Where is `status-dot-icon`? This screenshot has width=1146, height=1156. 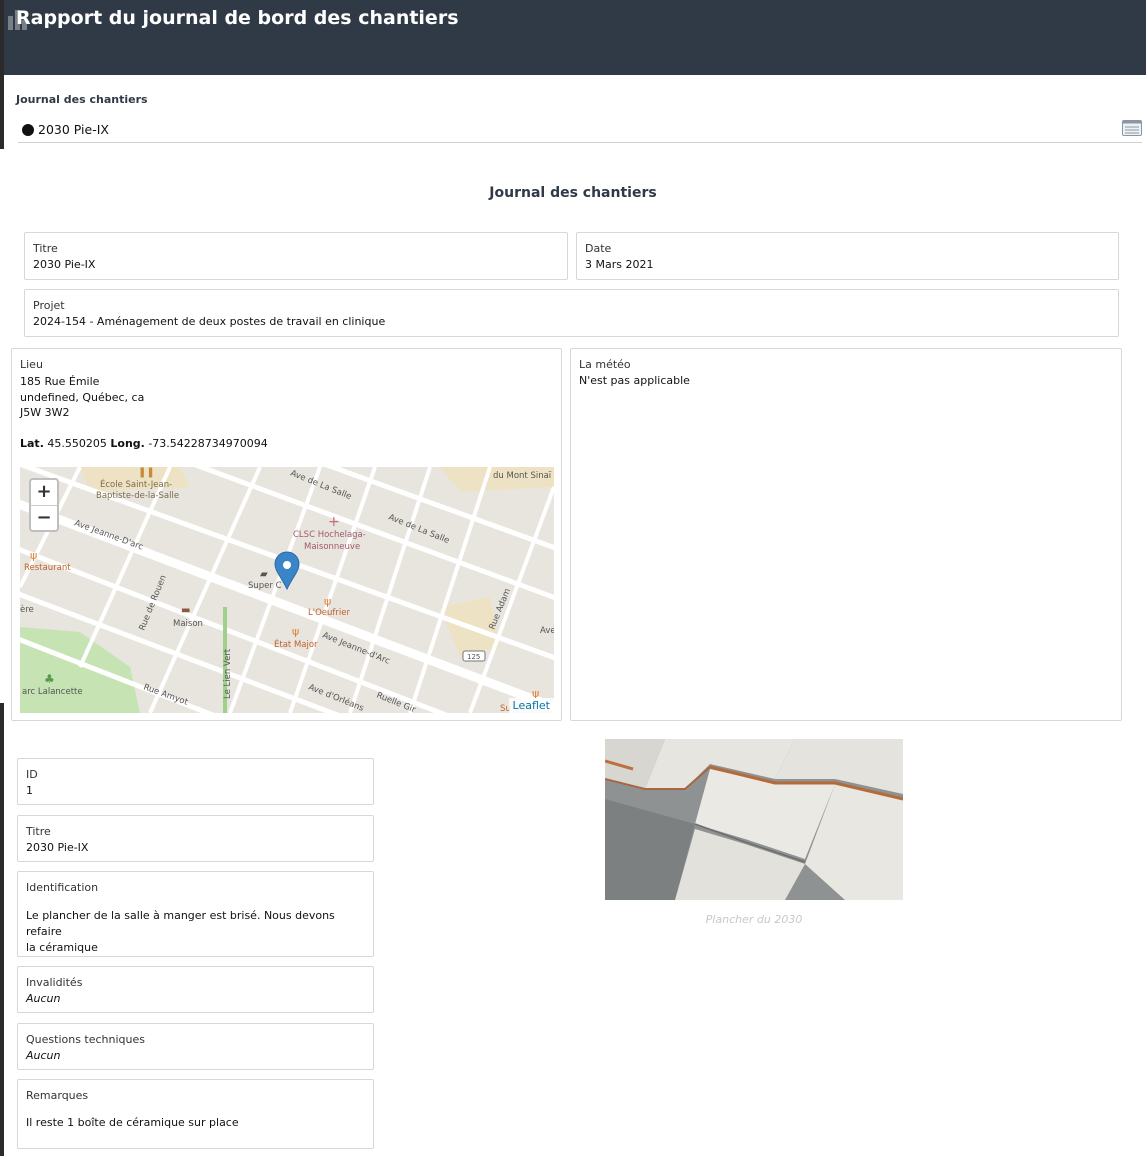 status-dot-icon is located at coordinates (28, 130).